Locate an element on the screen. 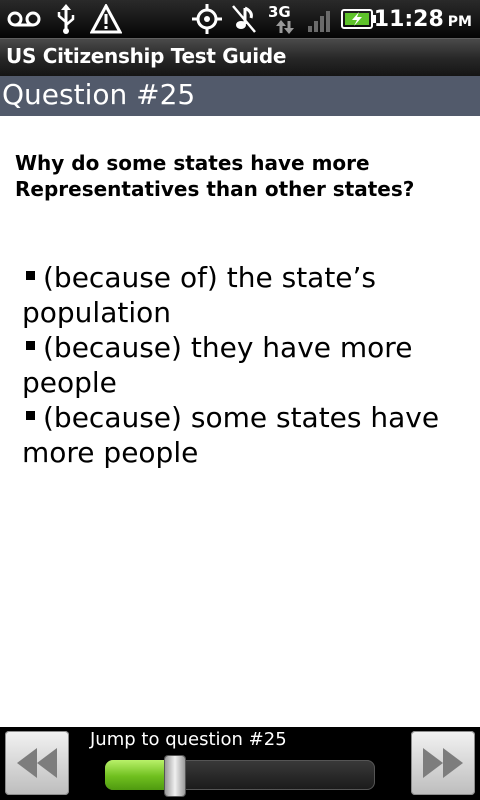 This screenshot has width=480, height=800. bottom-navigation-bar: Jump to question #25 is located at coordinates (240, 763).